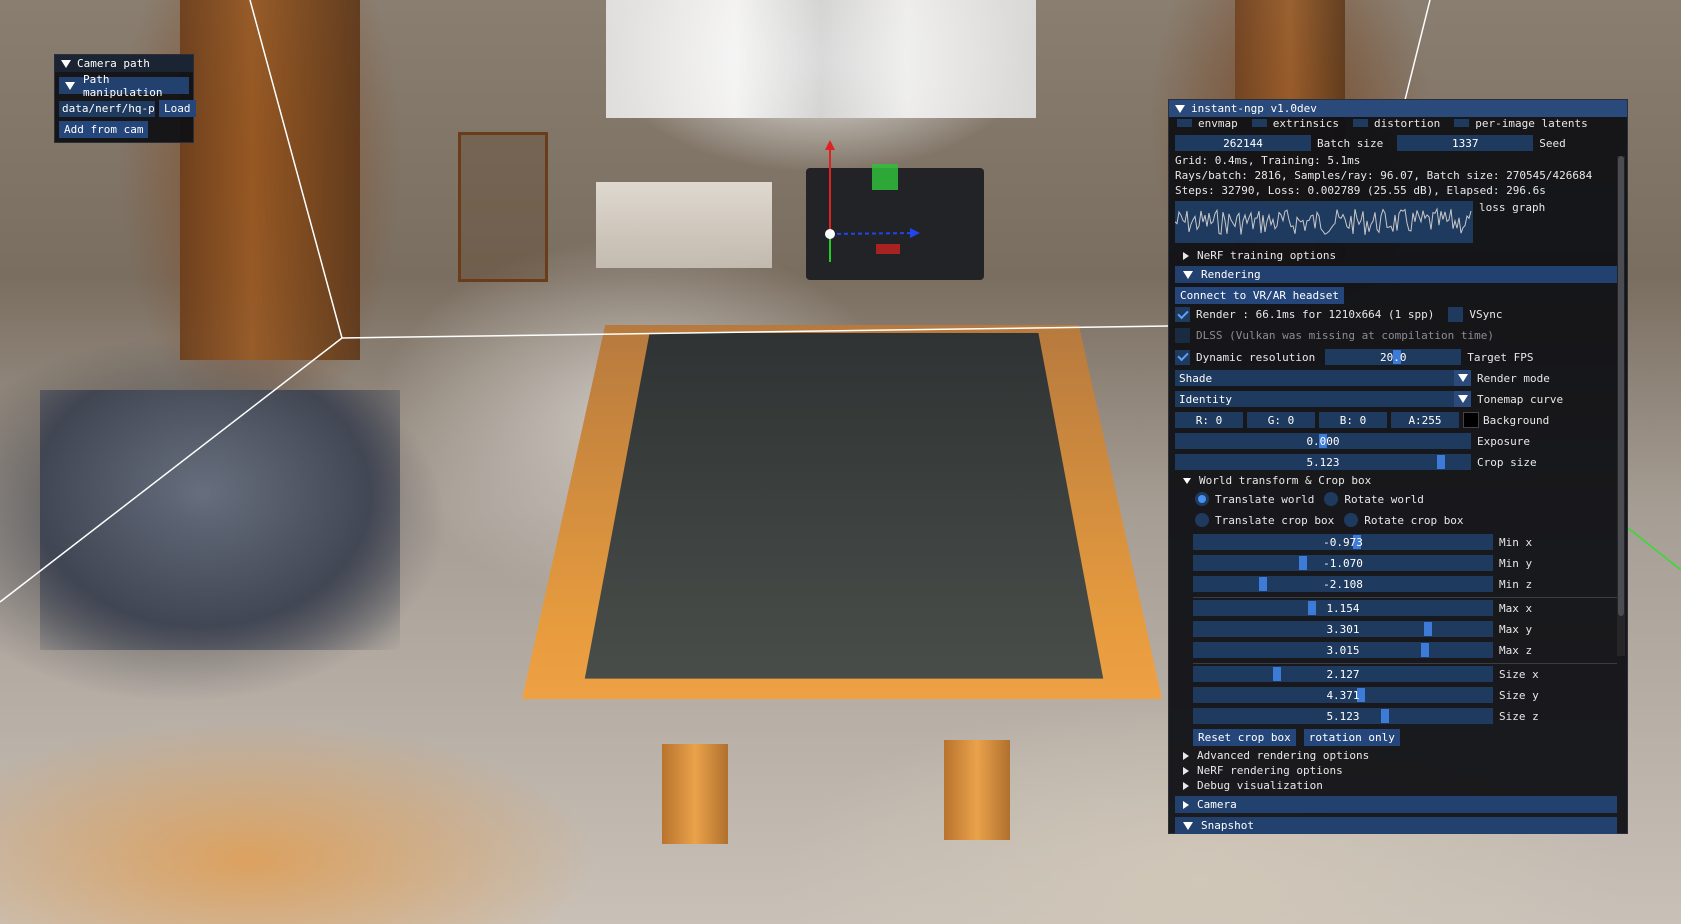  What do you see at coordinates (830, 234) in the screenshot?
I see `gizmo-center` at bounding box center [830, 234].